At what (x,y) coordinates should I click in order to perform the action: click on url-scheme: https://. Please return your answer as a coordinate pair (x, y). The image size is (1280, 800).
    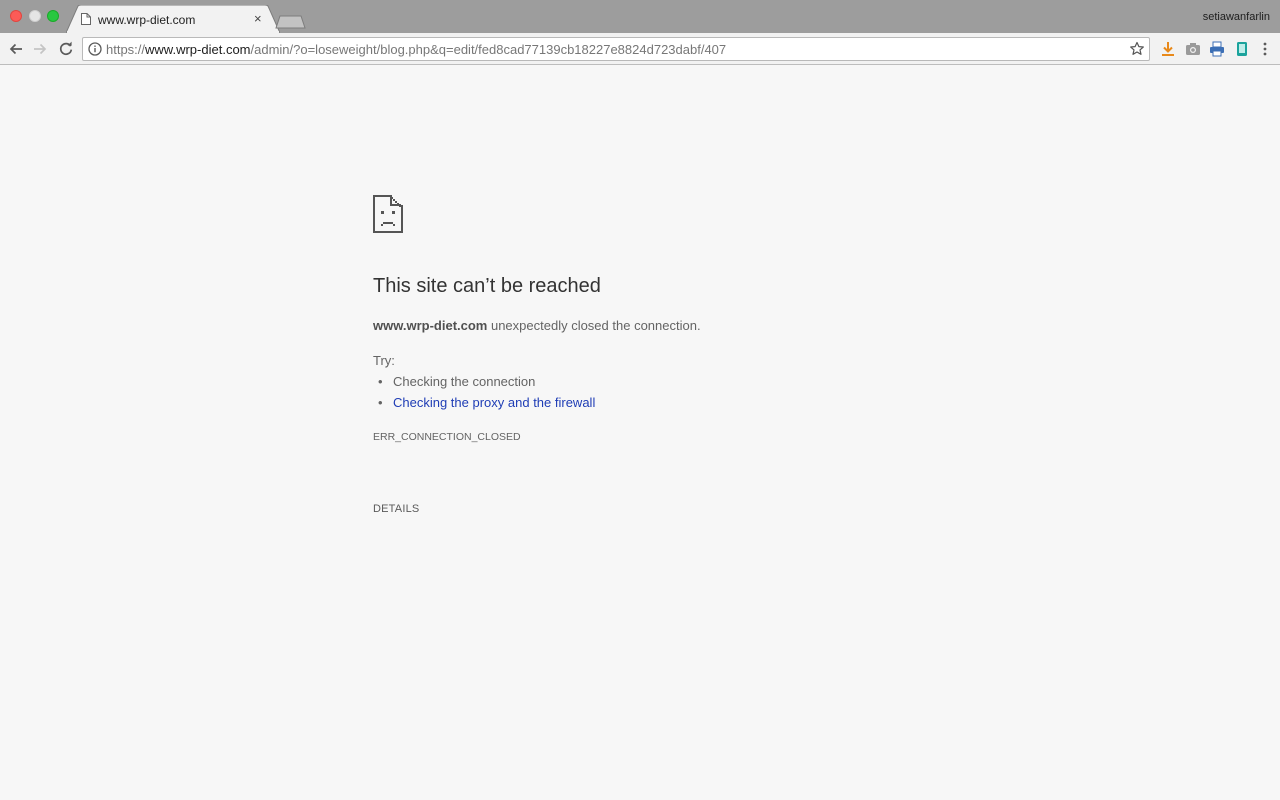
    Looking at the image, I should click on (126, 49).